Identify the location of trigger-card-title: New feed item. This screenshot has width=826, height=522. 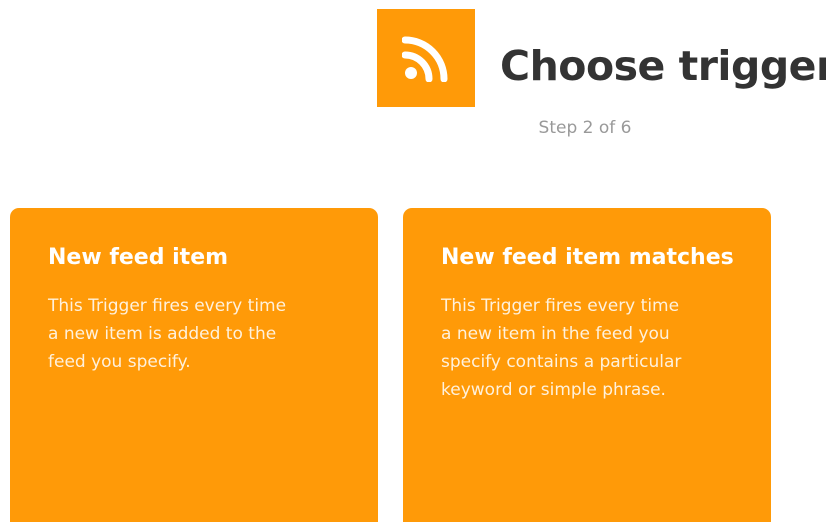
(138, 257).